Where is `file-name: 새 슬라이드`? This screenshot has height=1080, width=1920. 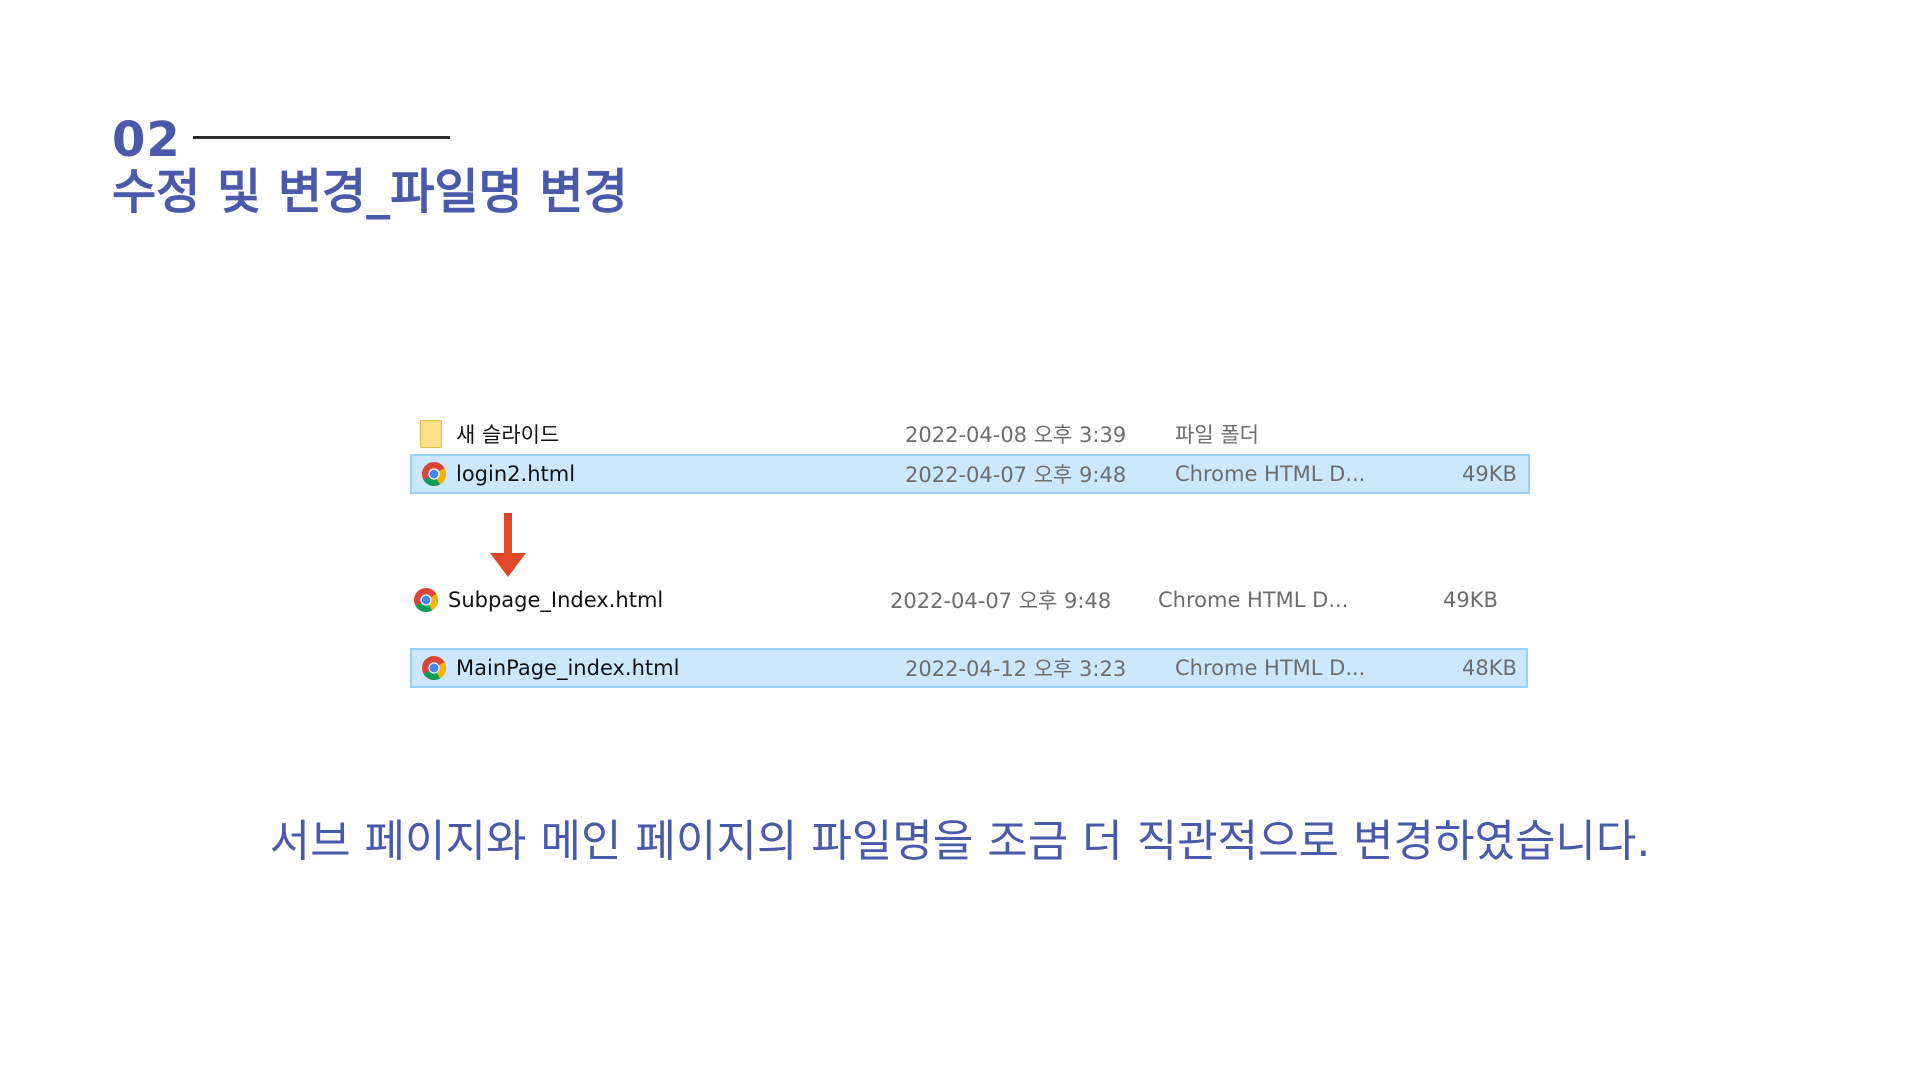
file-name: 새 슬라이드 is located at coordinates (508, 435).